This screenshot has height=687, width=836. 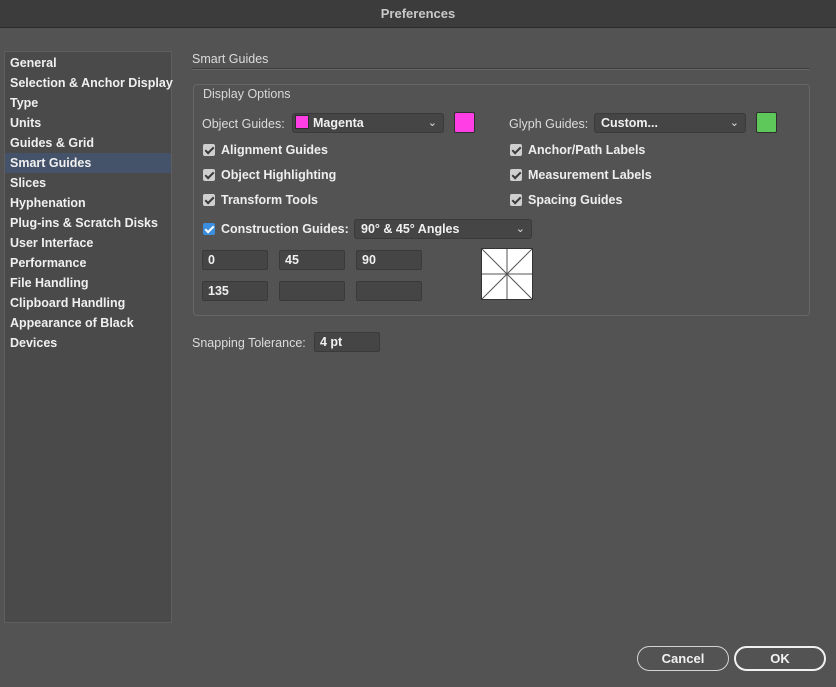 I want to click on sidebar-item-clipboard-handling: Clipboard Handling, so click(x=88, y=303).